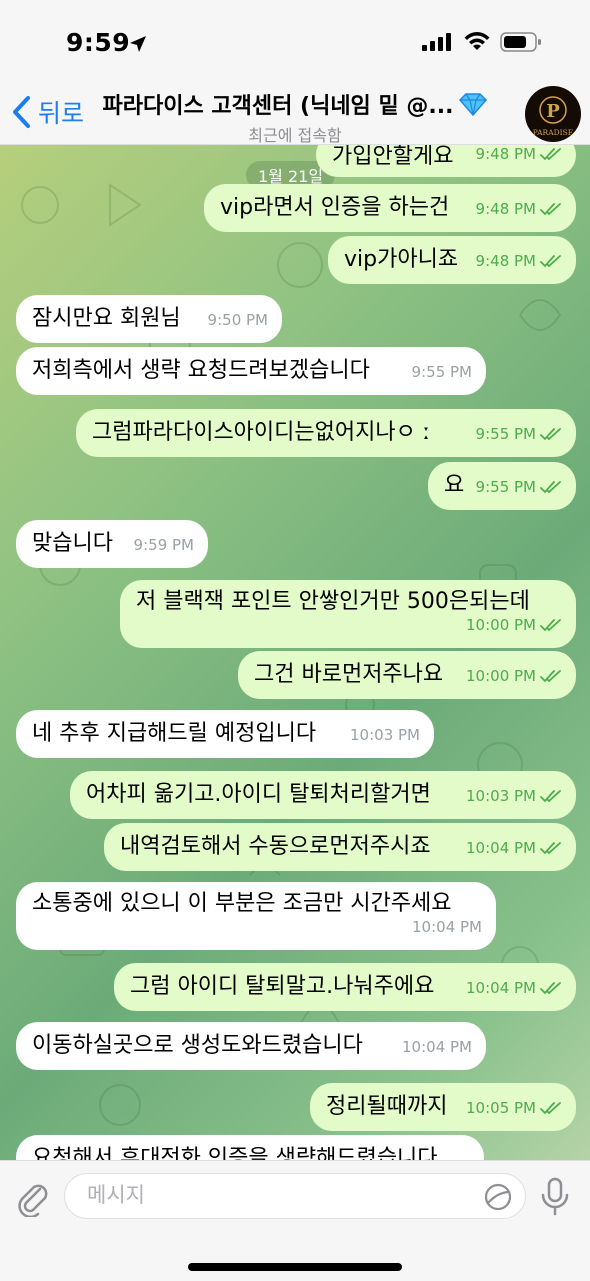  Describe the element at coordinates (436, 42) in the screenshot. I see `cellular-signal-icon` at that location.